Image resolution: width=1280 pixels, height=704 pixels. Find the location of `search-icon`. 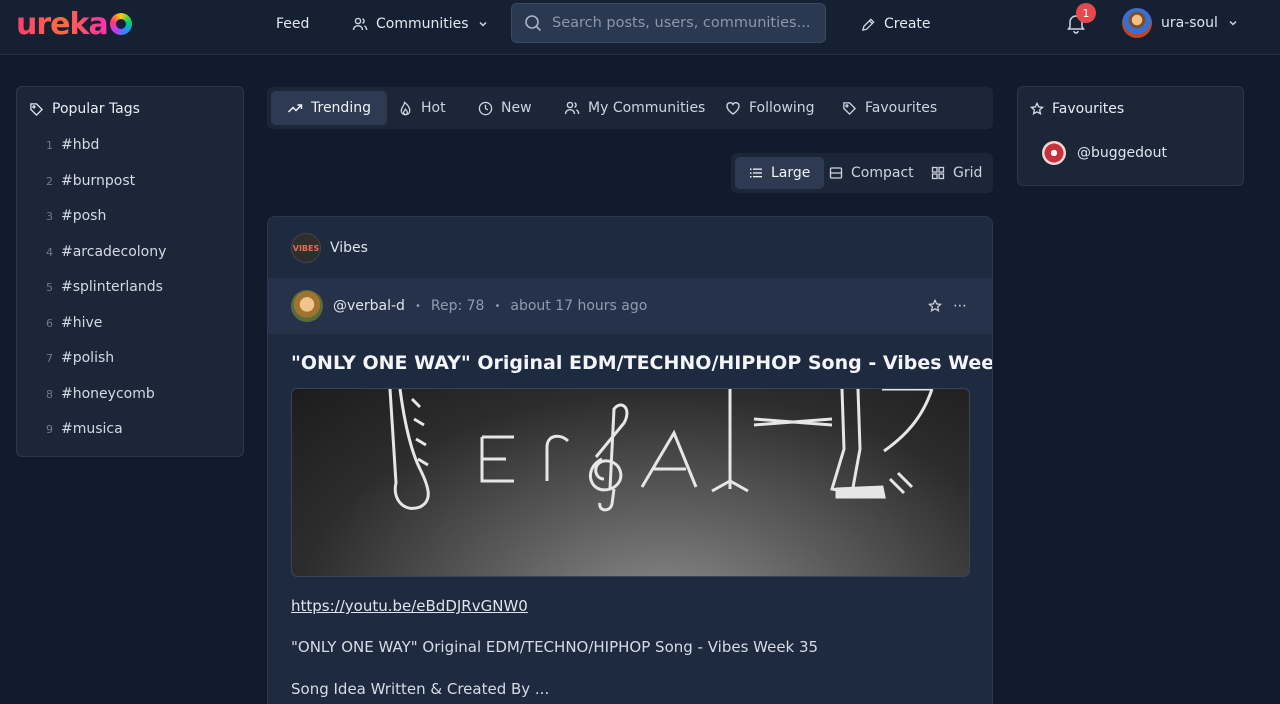

search-icon is located at coordinates (533, 23).